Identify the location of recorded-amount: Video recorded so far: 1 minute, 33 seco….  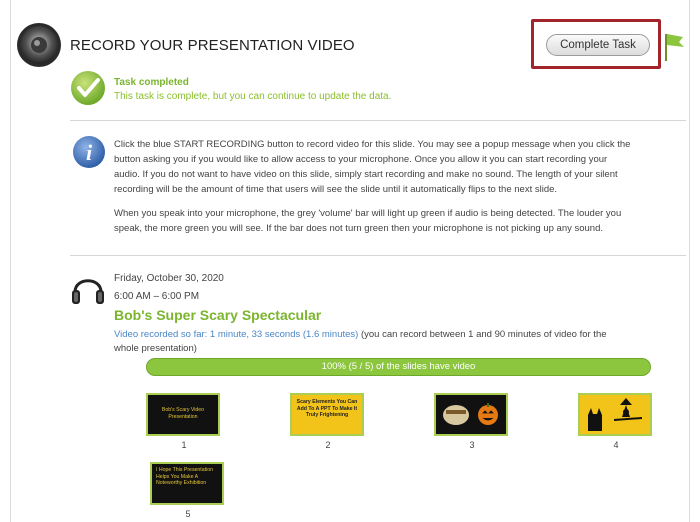
(236, 334).